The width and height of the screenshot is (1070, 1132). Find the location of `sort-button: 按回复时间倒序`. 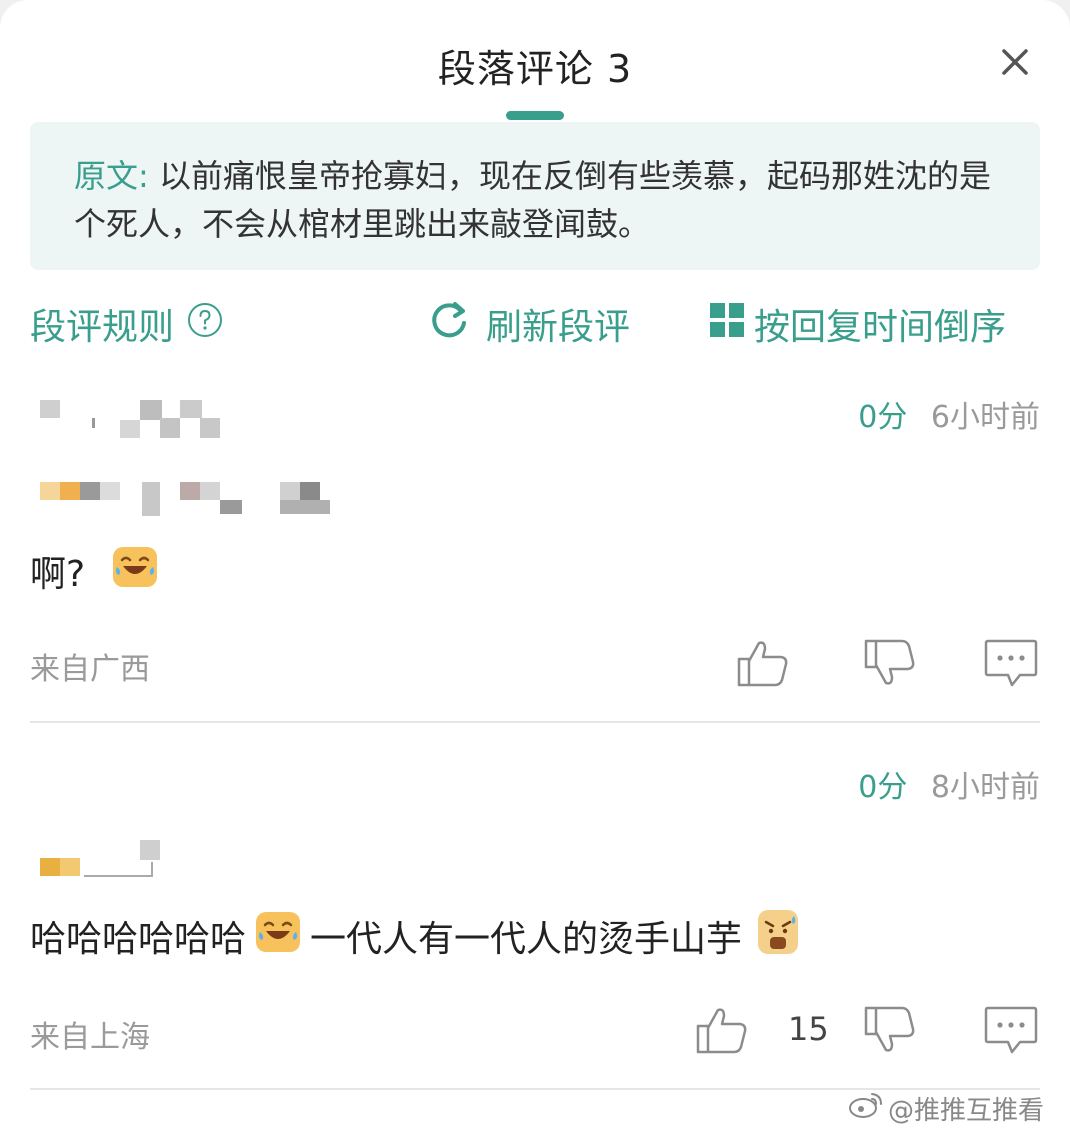

sort-button: 按回复时间倒序 is located at coordinates (857, 324).